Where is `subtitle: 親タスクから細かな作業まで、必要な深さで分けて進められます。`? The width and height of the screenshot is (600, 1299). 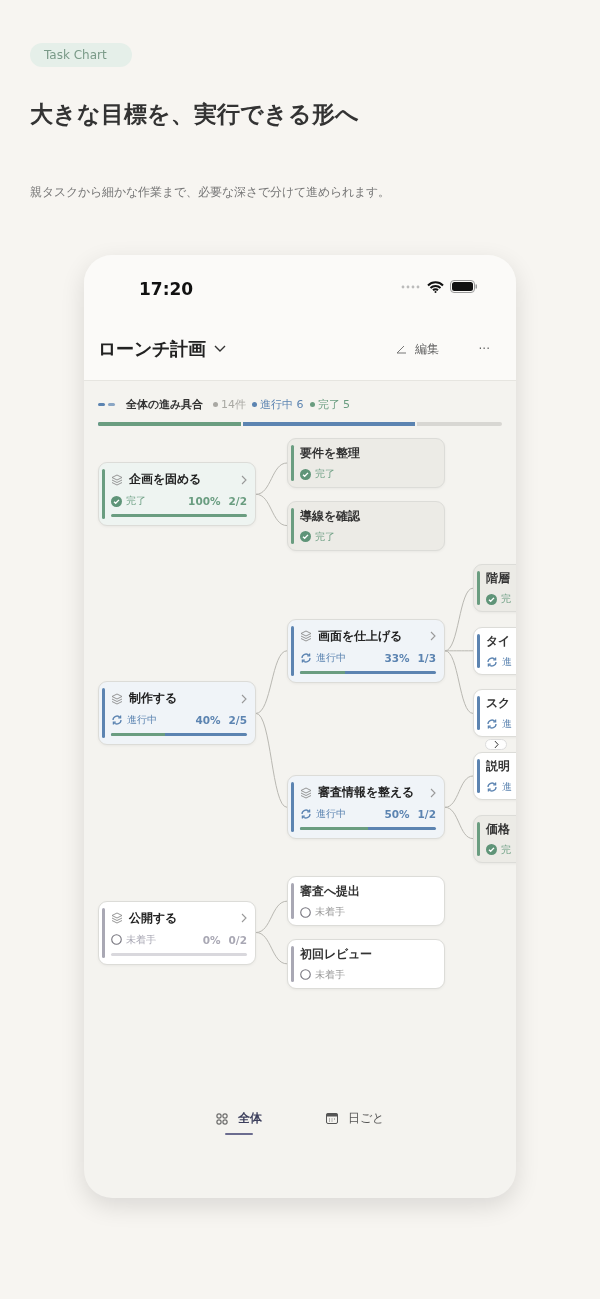
subtitle: 親タスクから細かな作業まで、必要な深さで分けて進められます。 is located at coordinates (210, 192).